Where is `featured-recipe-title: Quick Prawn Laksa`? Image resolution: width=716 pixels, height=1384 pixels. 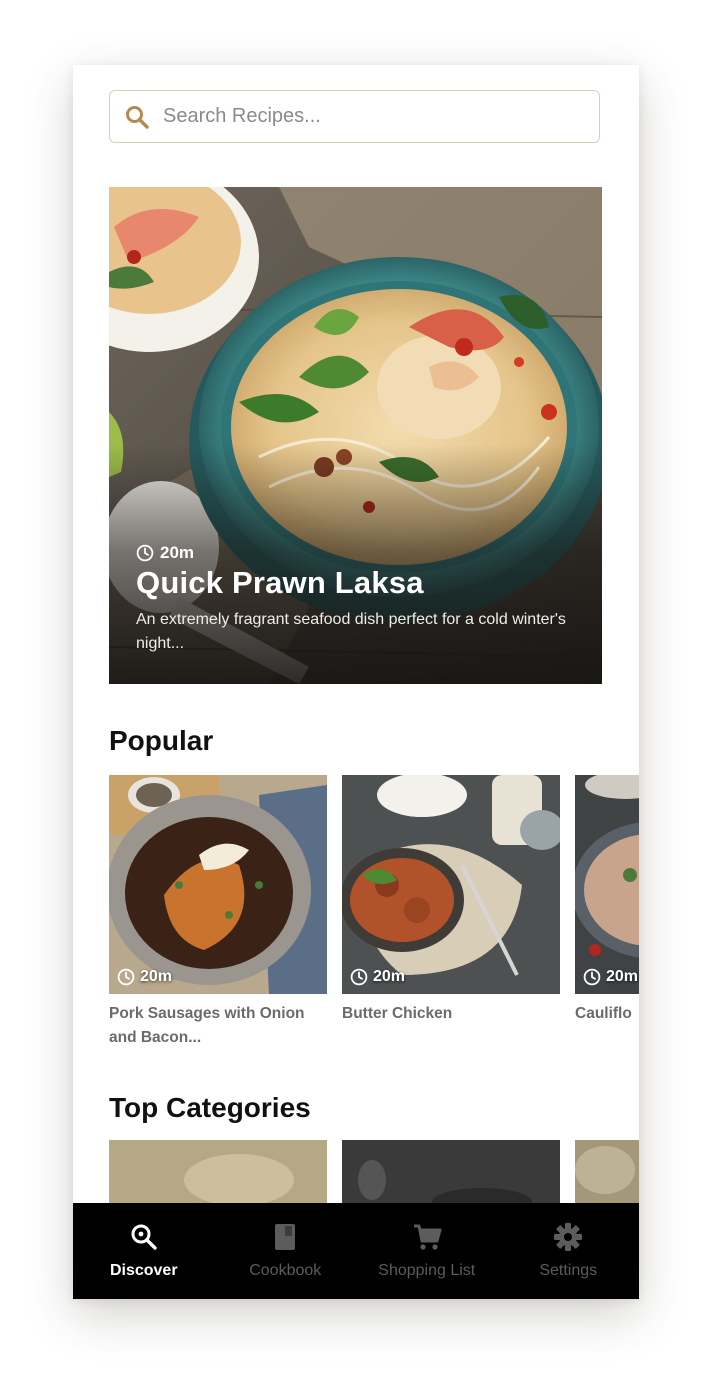
featured-recipe-title: Quick Prawn Laksa is located at coordinates (280, 582).